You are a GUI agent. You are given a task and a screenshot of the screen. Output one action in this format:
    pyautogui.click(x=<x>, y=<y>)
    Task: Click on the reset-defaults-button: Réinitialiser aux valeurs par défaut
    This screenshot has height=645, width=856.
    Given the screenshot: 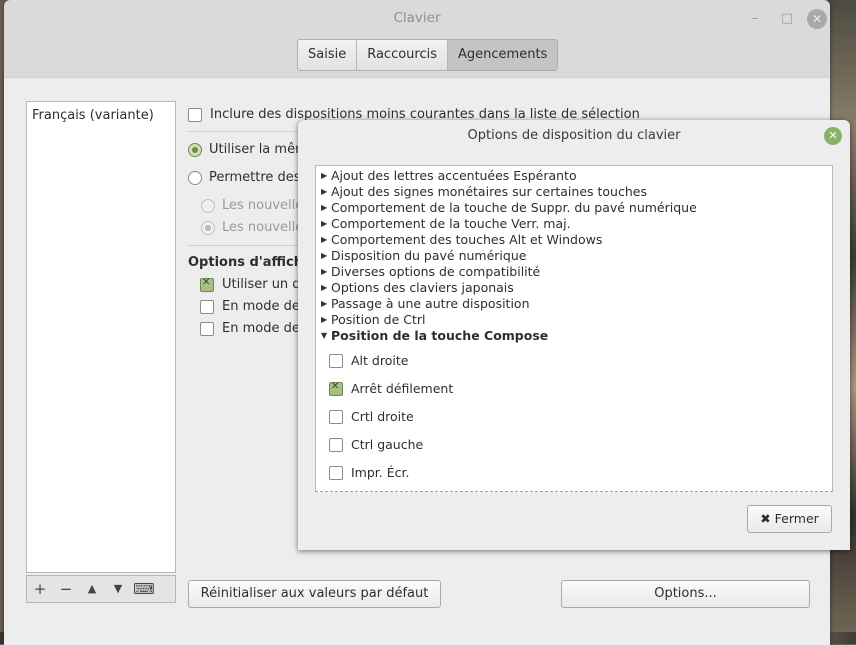 What is the action you would take?
    pyautogui.click(x=314, y=594)
    